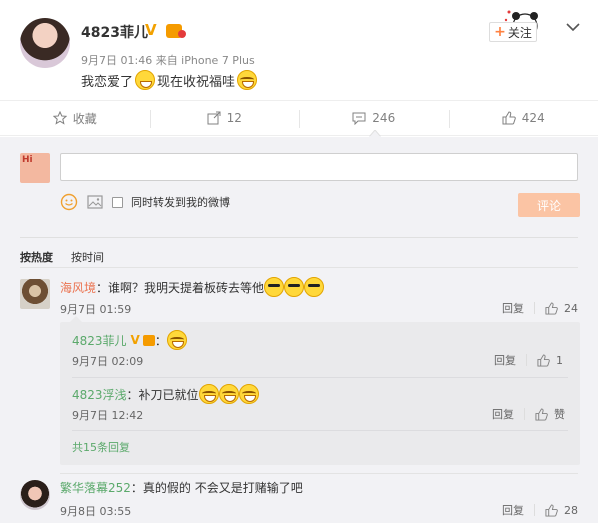  Describe the element at coordinates (107, 82) in the screenshot. I see `post-text-before: 我恋爱了` at that location.